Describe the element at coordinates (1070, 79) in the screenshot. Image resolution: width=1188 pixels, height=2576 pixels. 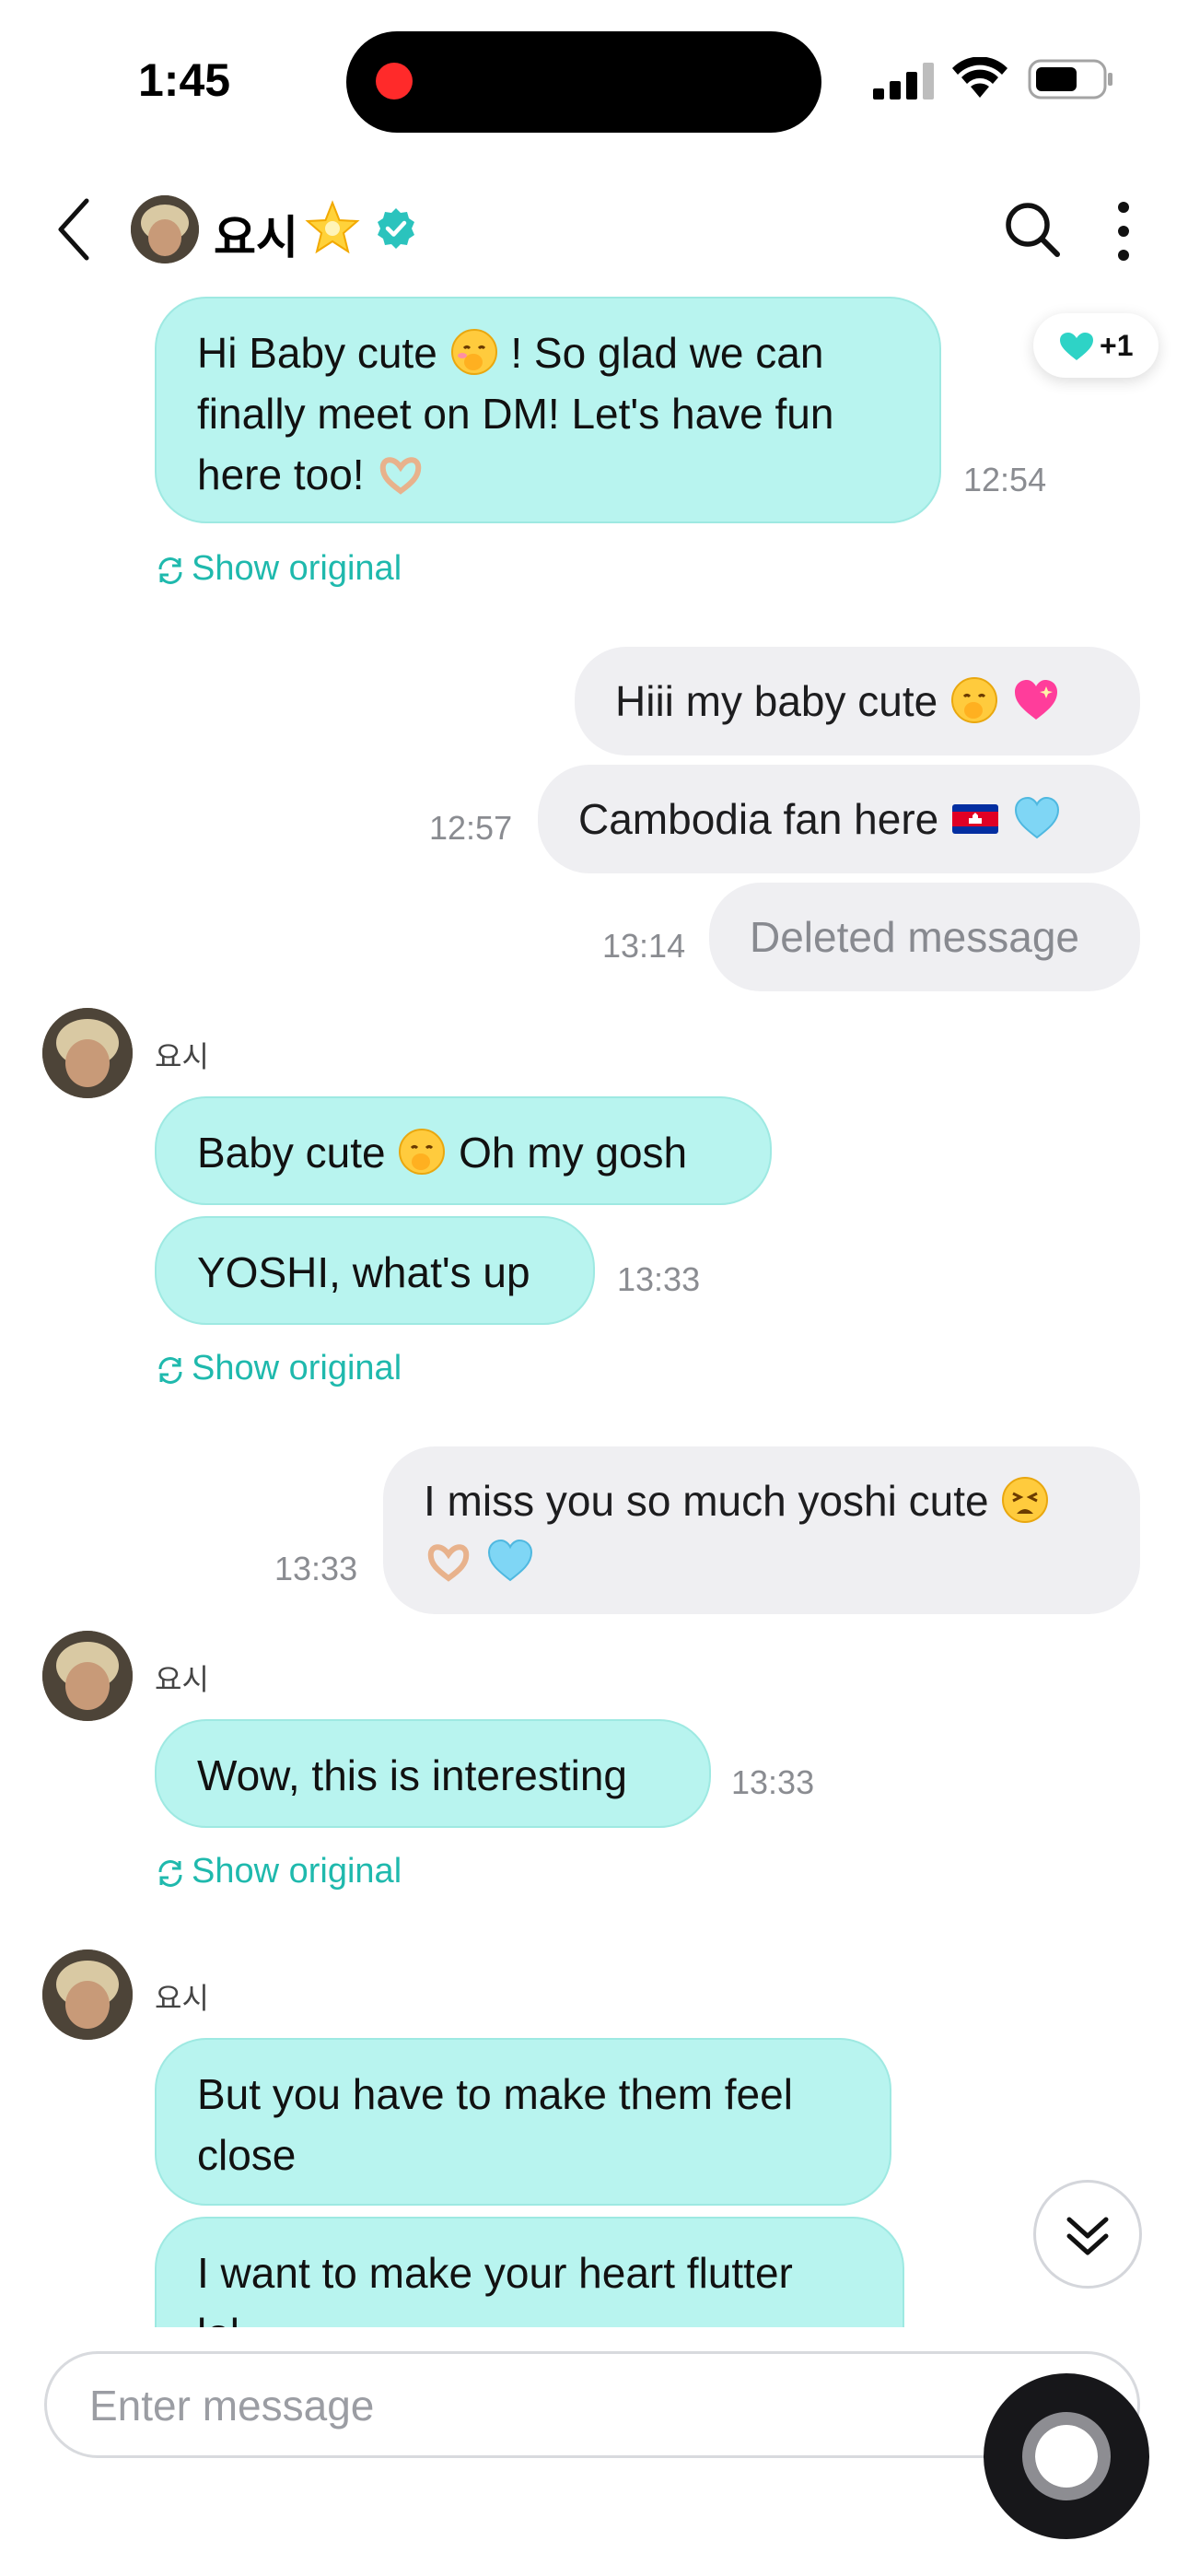
I see `battery-icon` at that location.